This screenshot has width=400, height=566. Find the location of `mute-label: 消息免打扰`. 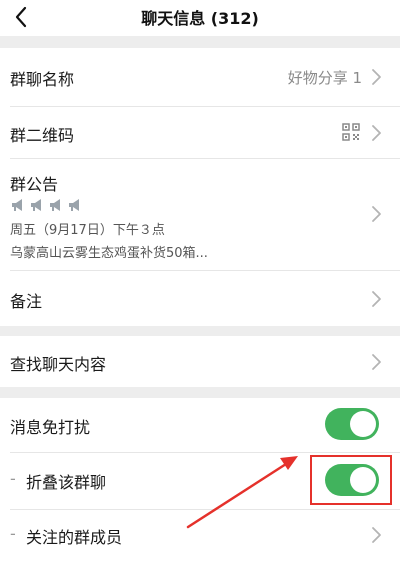

mute-label: 消息免打扰 is located at coordinates (50, 427).